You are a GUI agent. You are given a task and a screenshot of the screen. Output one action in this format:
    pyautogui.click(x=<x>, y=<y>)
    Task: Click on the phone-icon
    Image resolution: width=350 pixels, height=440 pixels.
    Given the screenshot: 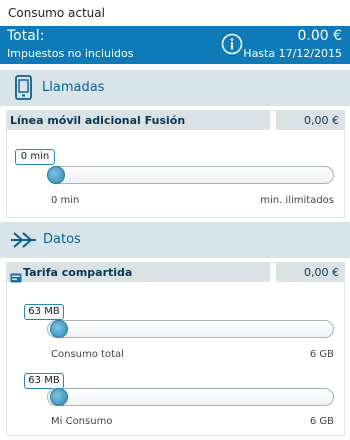 What is the action you would take?
    pyautogui.click(x=24, y=90)
    